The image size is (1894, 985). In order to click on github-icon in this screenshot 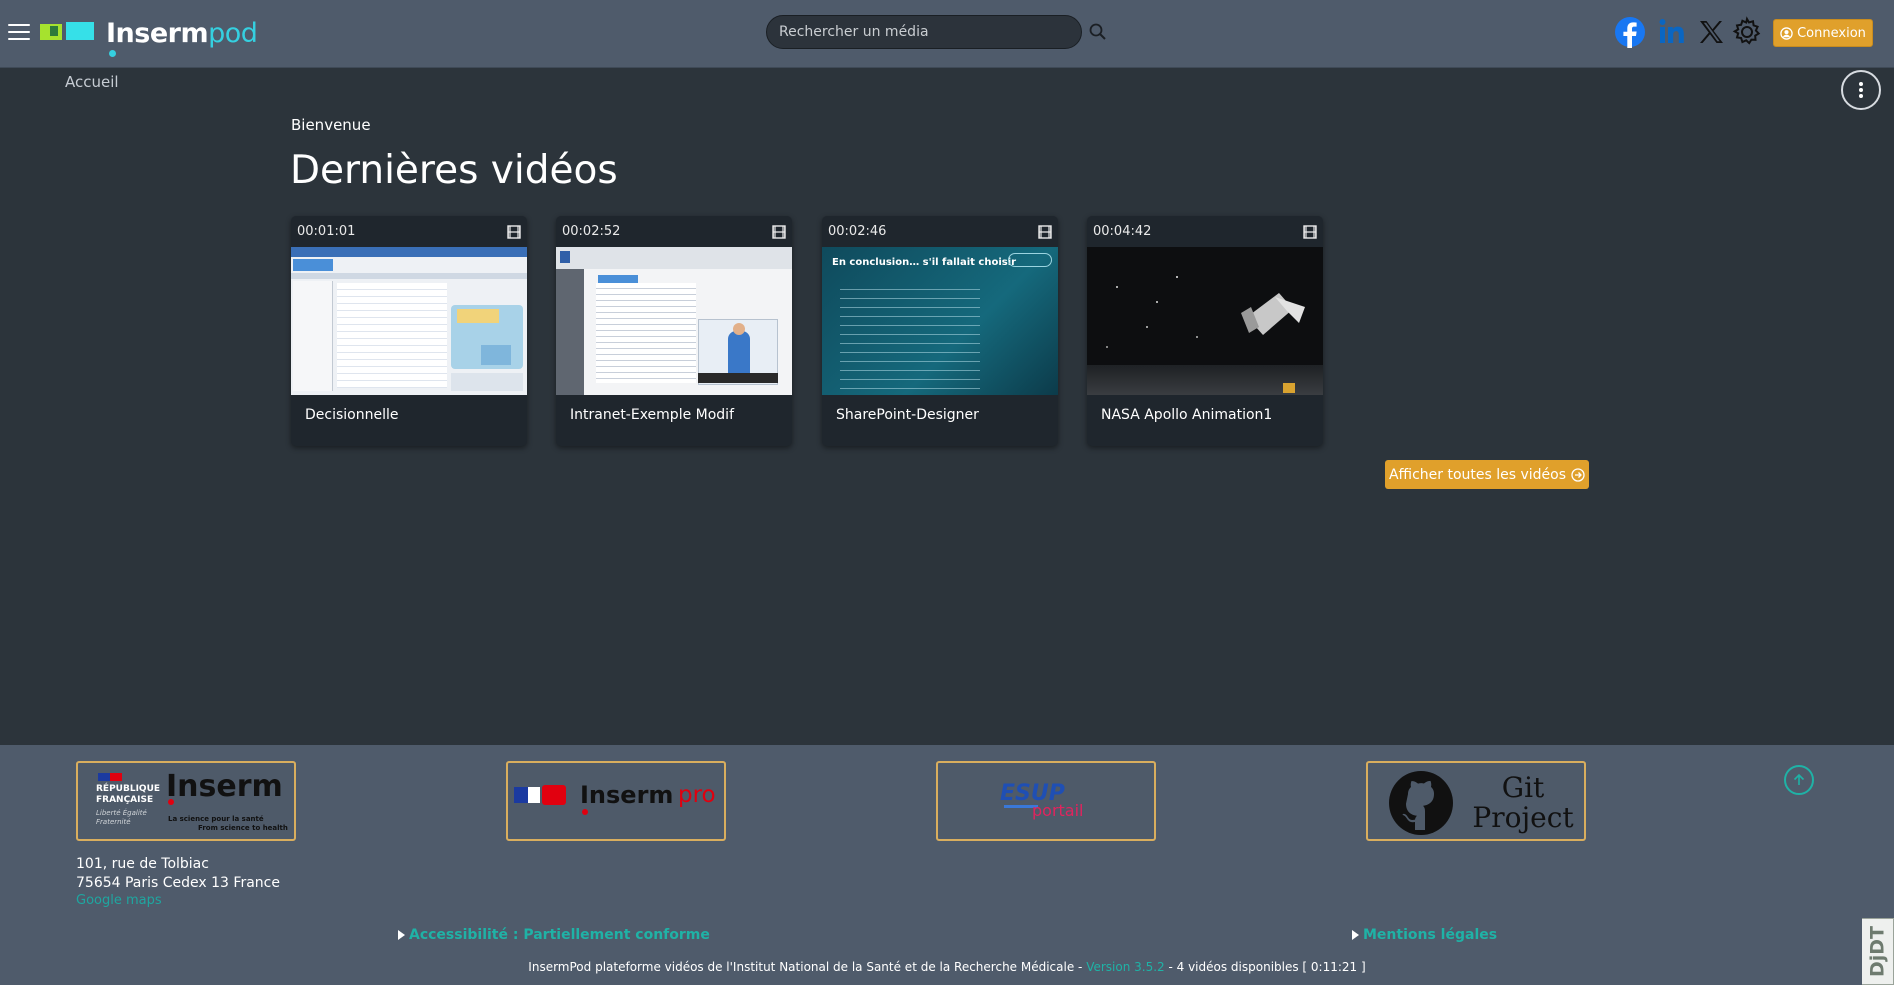, I will do `click(1421, 803)`.